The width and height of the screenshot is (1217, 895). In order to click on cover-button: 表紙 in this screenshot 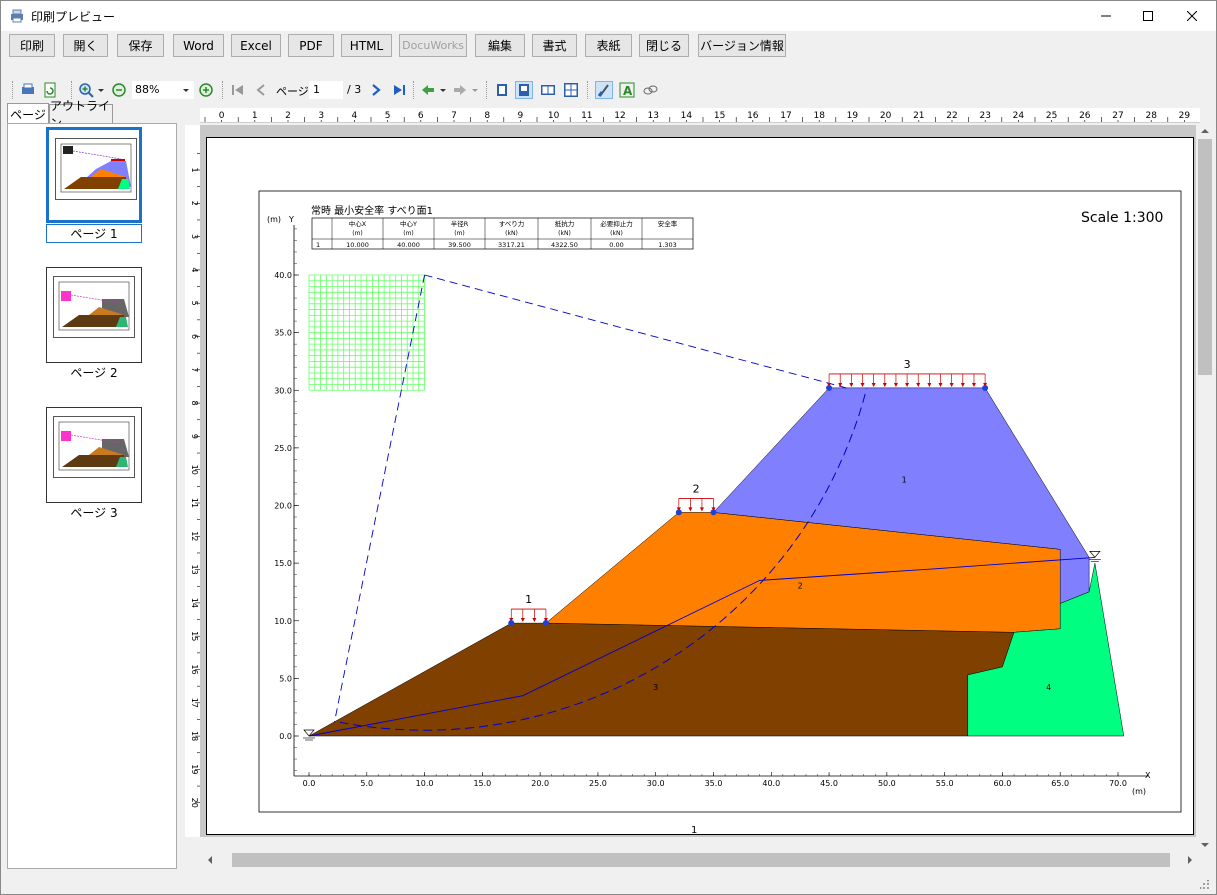, I will do `click(608, 45)`.